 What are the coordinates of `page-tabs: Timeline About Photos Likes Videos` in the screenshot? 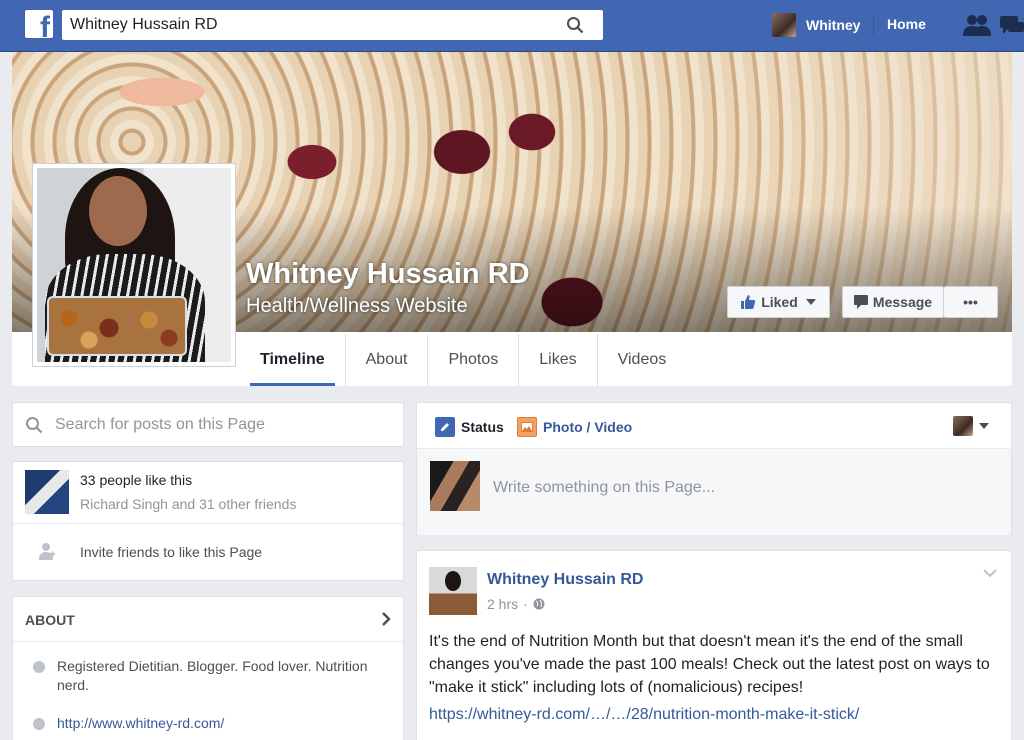 It's located at (463, 360).